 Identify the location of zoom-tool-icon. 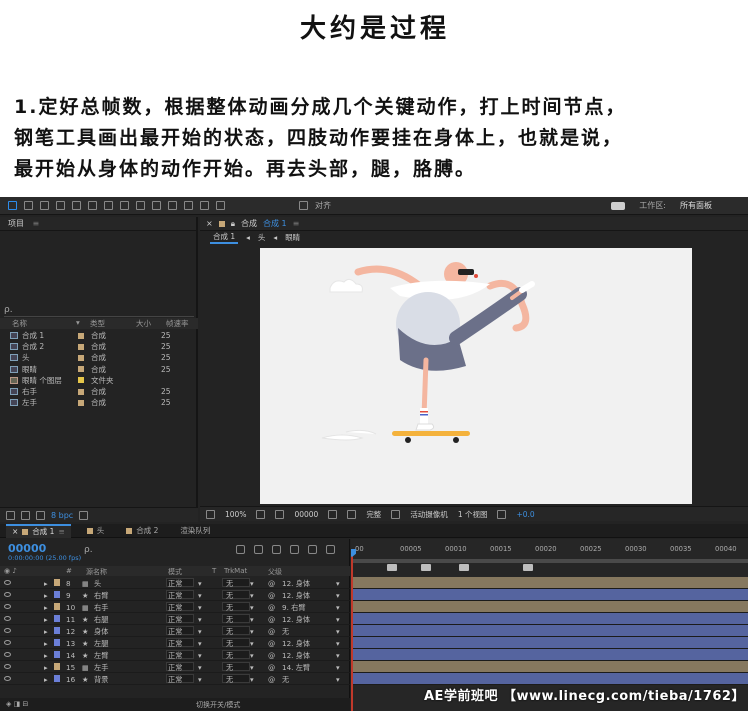
(44, 205).